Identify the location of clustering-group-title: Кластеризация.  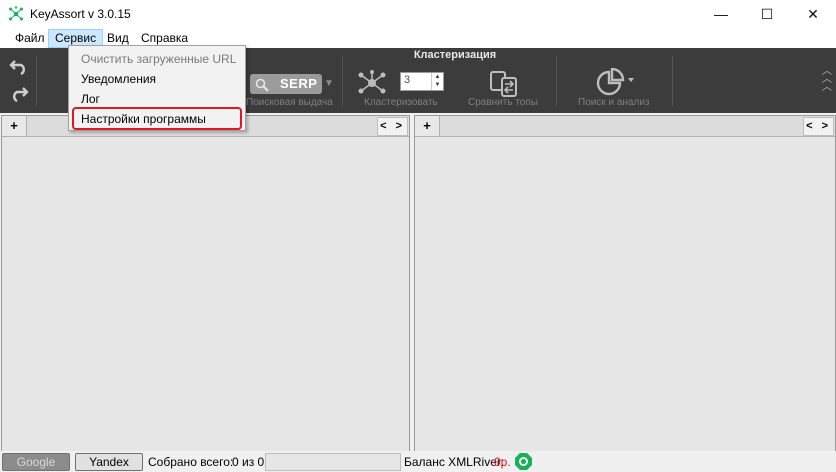
(455, 55).